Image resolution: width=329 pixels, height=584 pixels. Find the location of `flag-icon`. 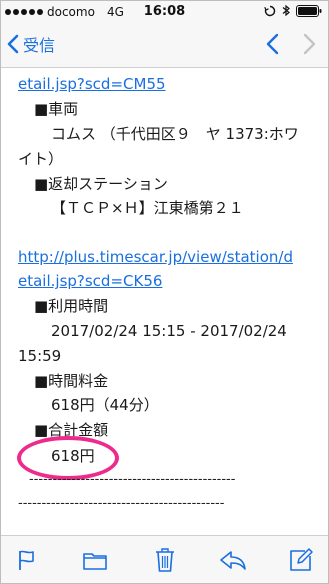

flag-icon is located at coordinates (26, 560).